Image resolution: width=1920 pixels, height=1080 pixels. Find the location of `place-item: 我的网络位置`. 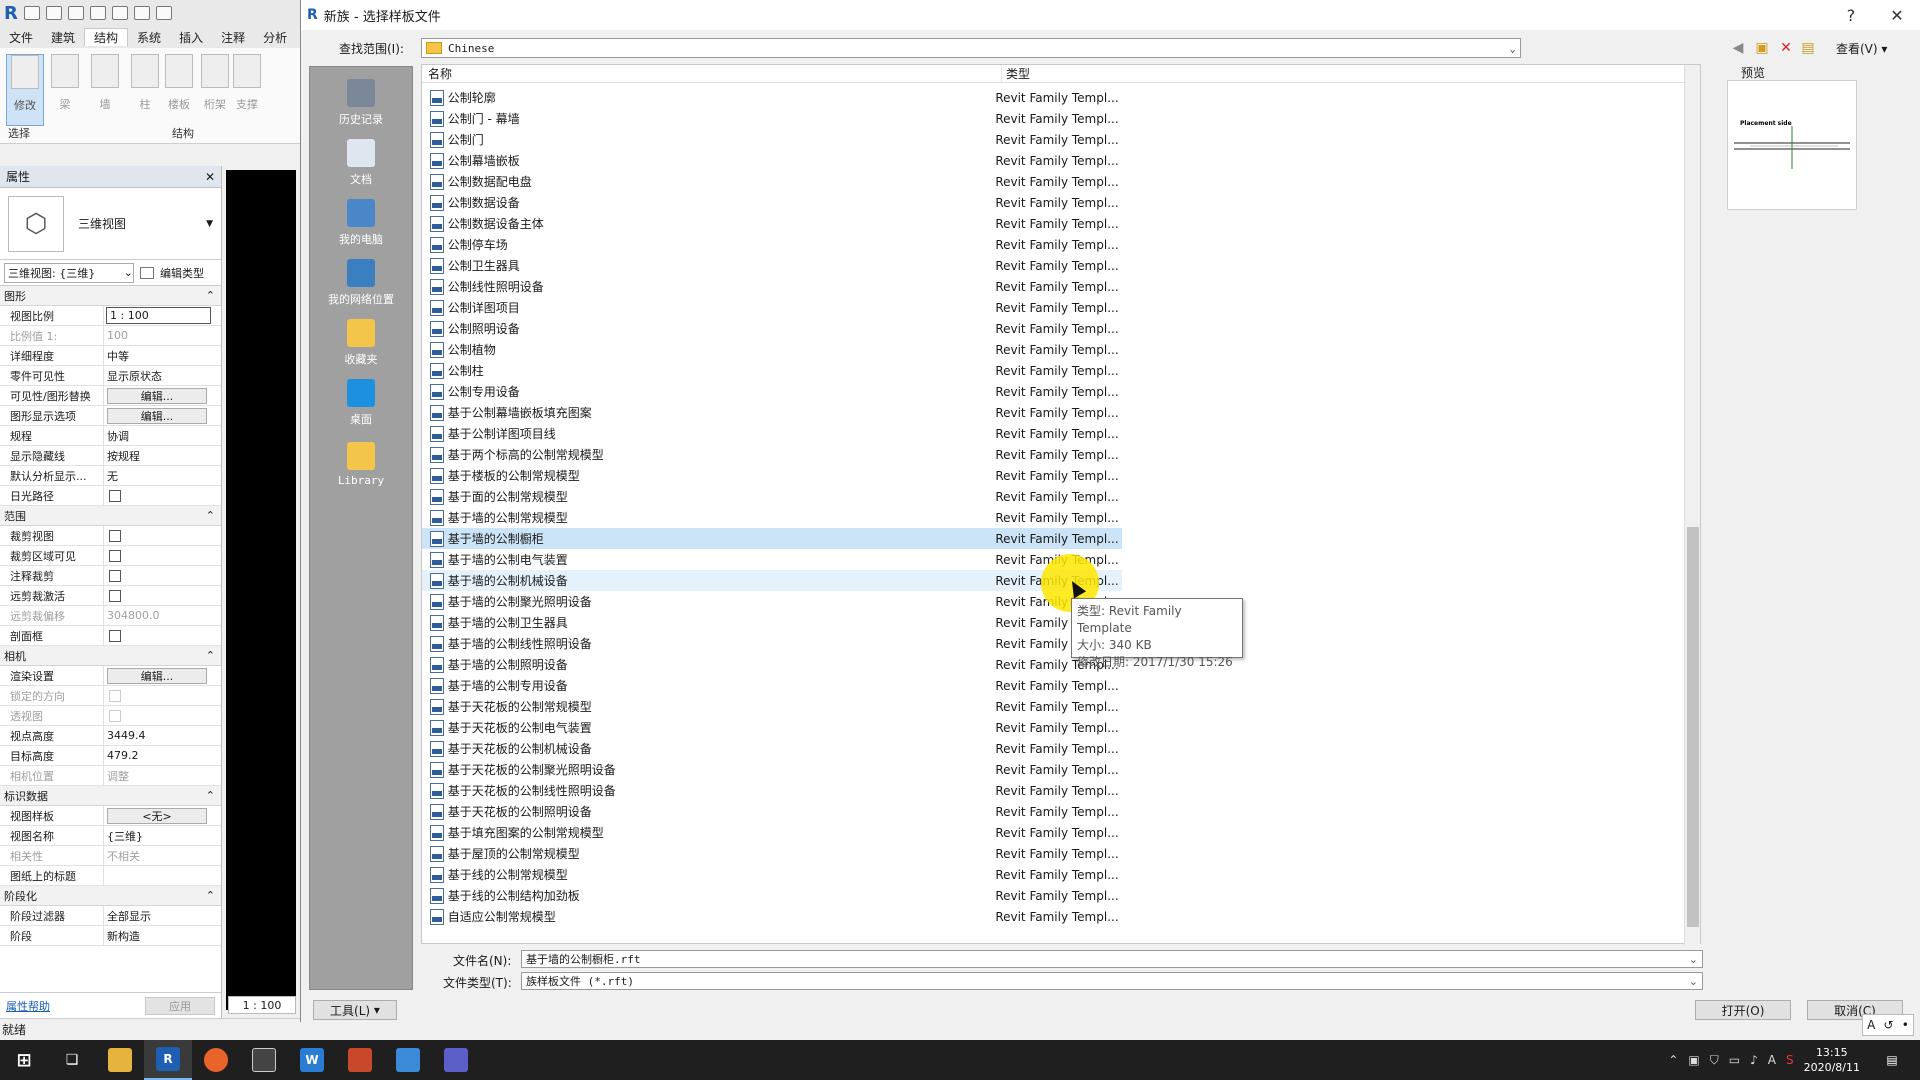

place-item: 我的网络位置 is located at coordinates (361, 277).